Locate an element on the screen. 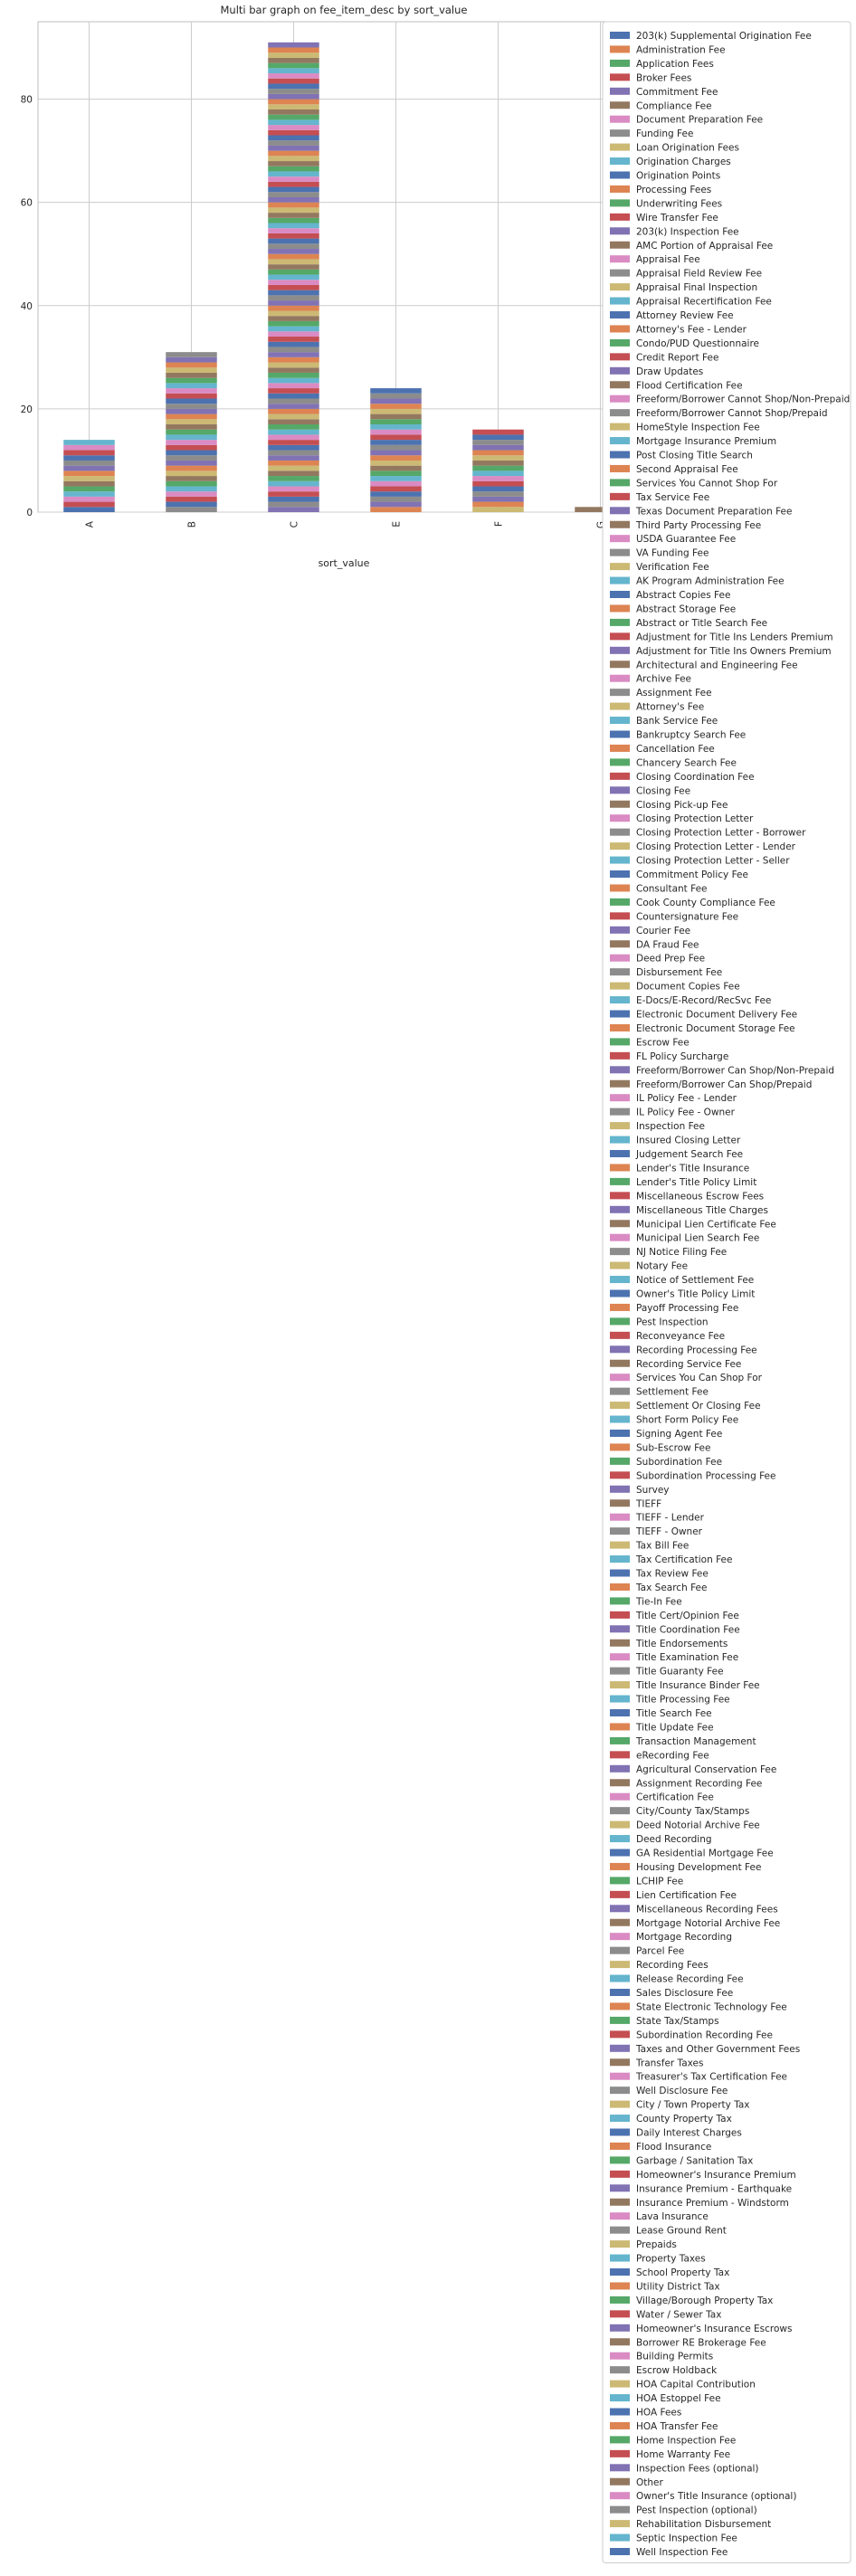 Image resolution: width=856 pixels, height=2576 pixels. legend-entry: Freeform/Borrower Can Shop/Non-Prepaid is located at coordinates (735, 1071).